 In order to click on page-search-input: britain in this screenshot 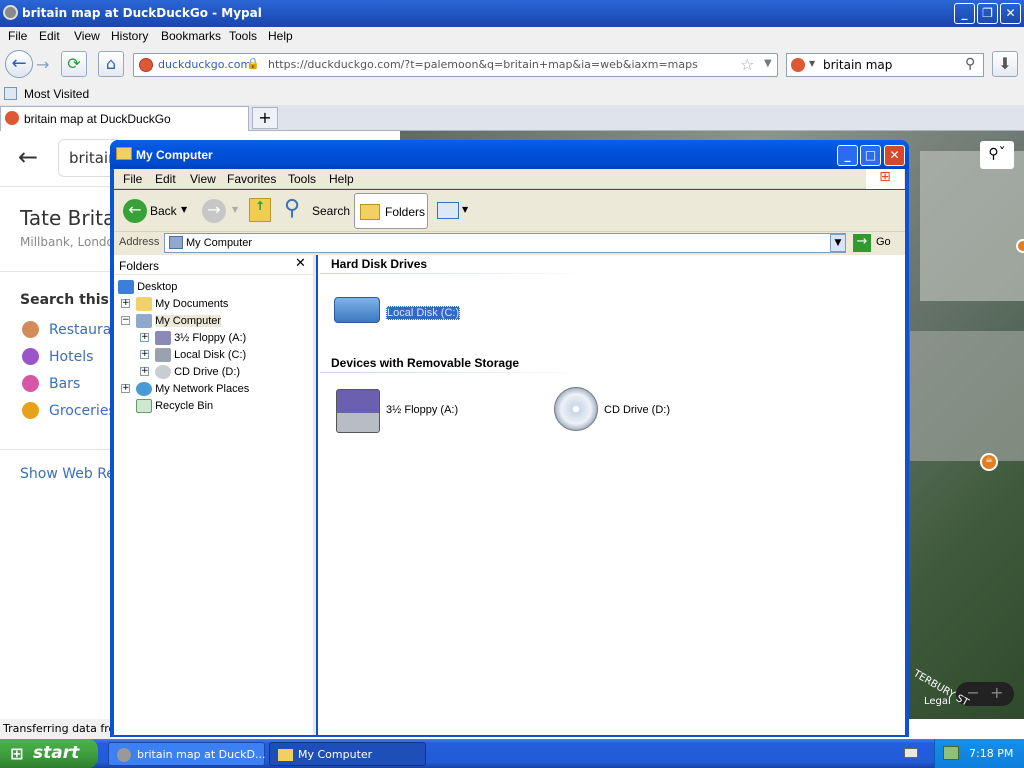, I will do `click(88, 158)`.